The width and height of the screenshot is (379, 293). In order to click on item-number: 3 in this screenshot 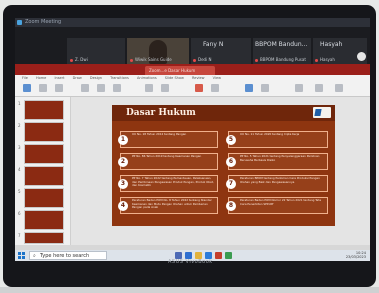, I will do `click(123, 184)`.